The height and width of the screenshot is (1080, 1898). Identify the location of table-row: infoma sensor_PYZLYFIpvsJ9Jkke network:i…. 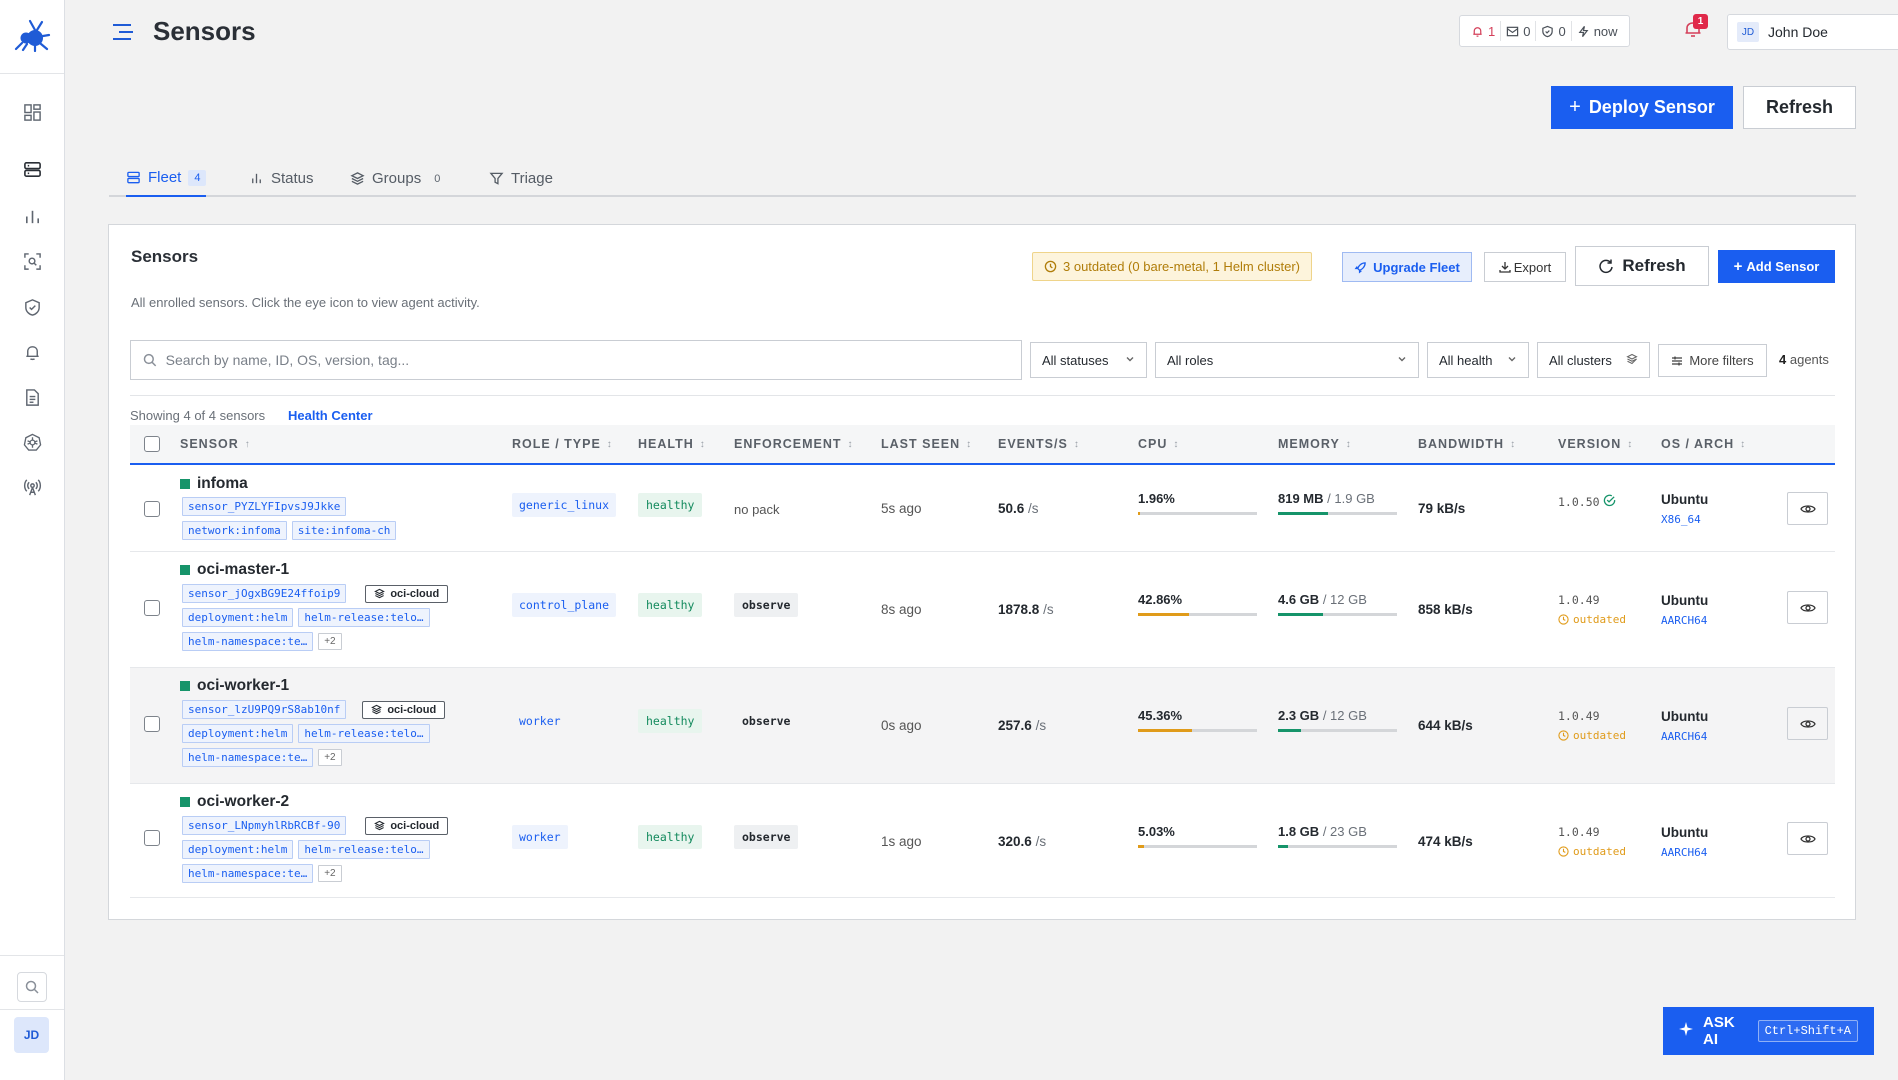
(982, 508).